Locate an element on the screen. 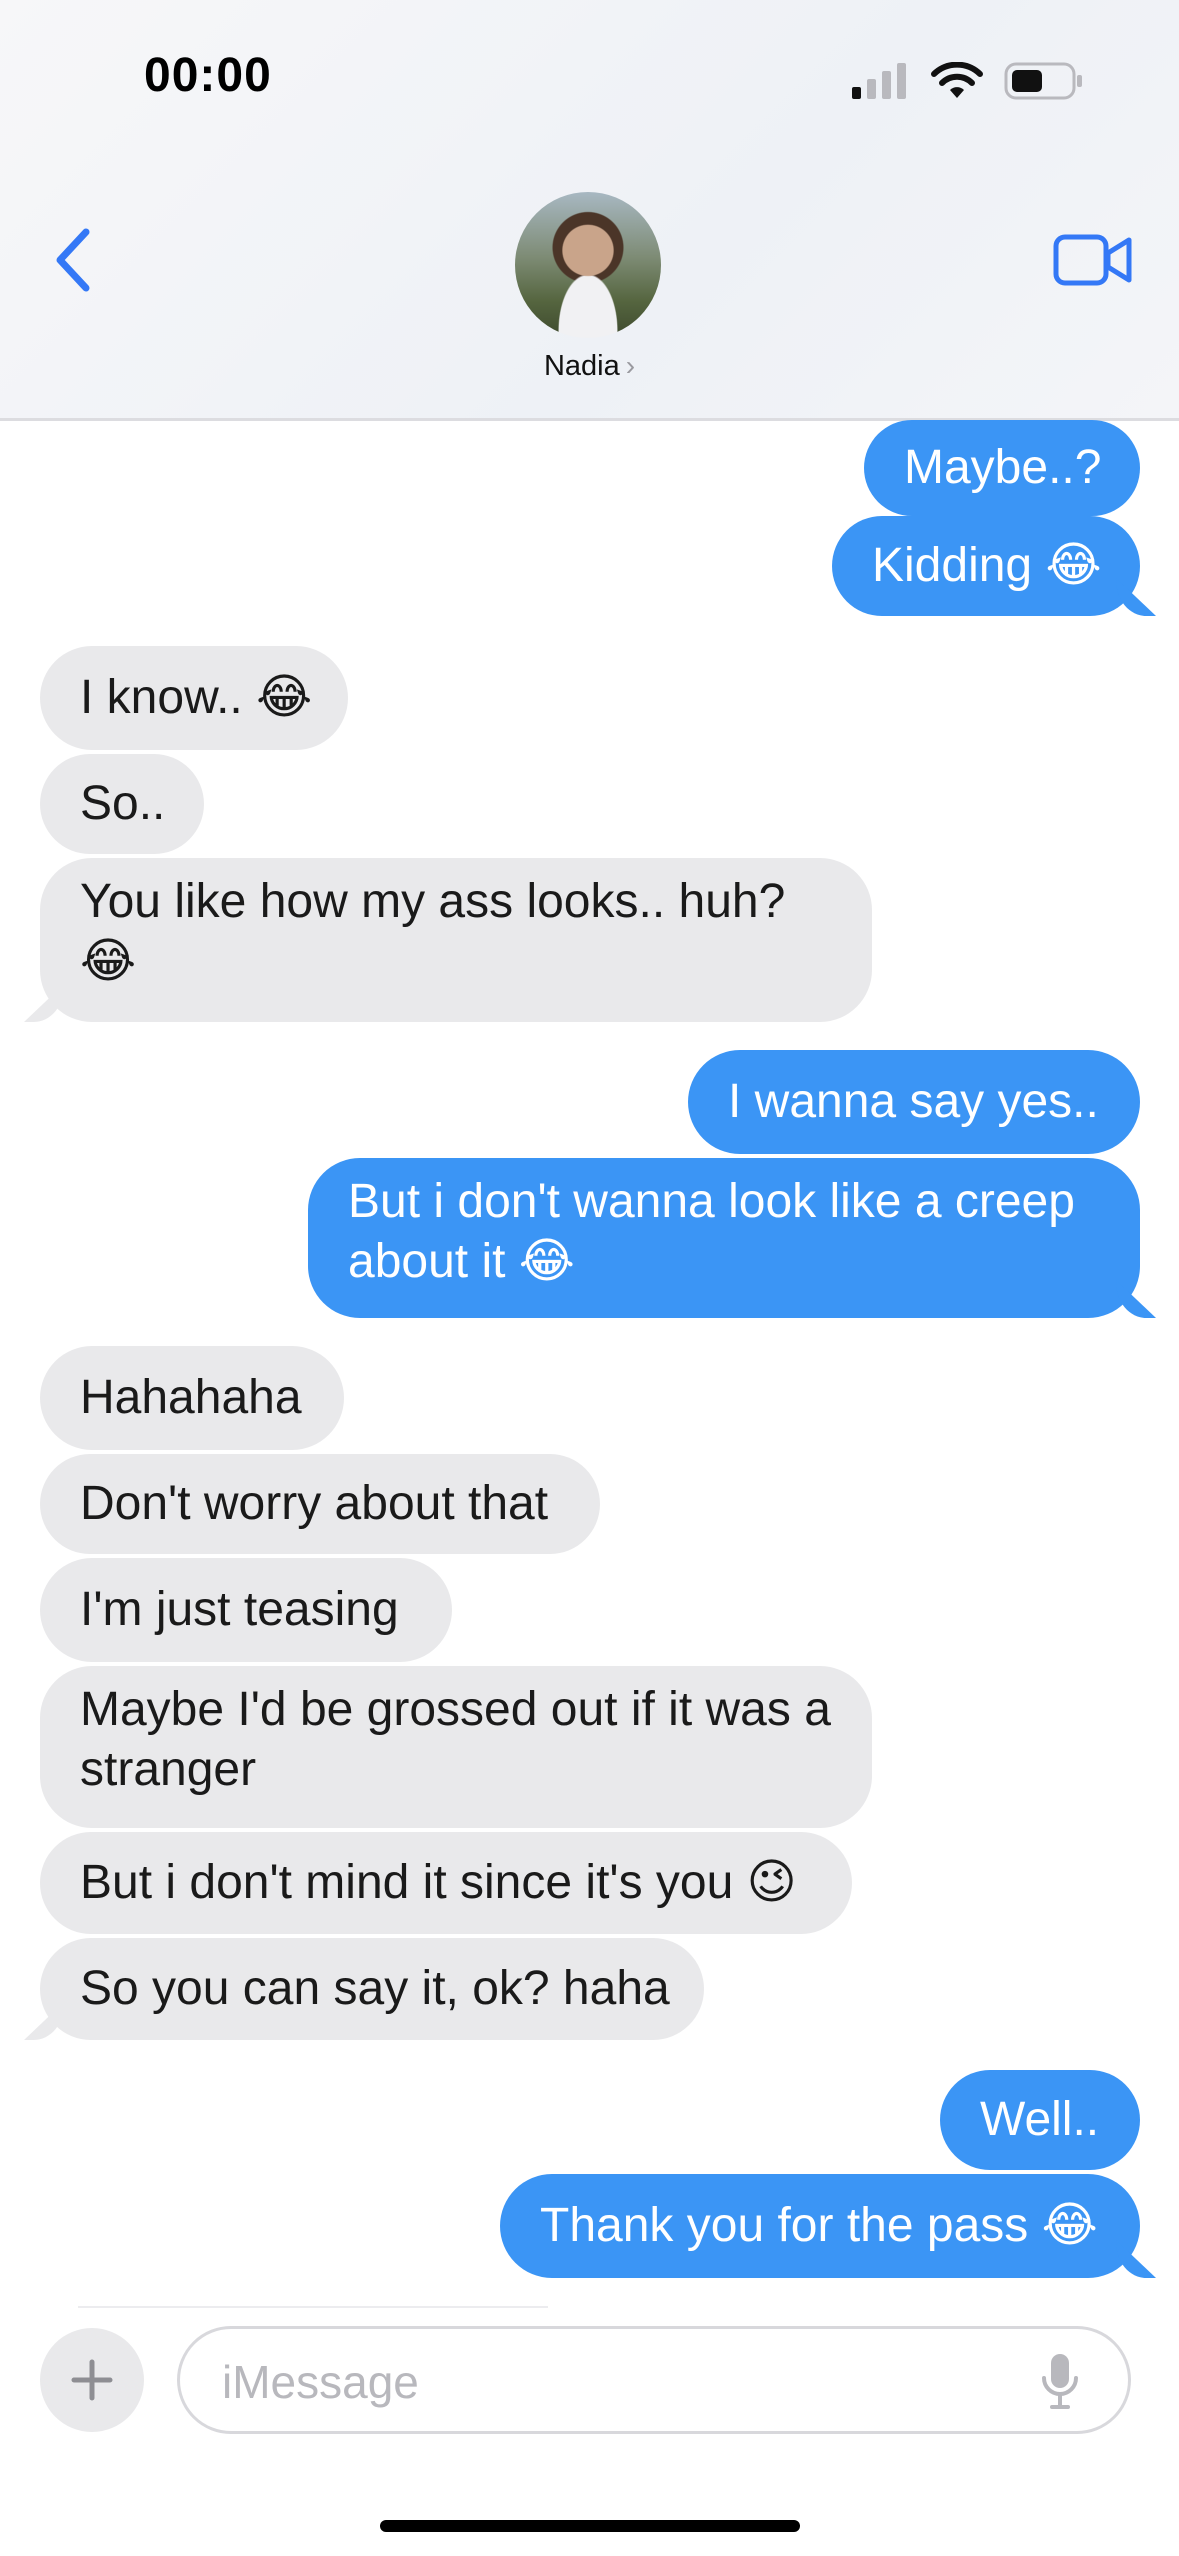  message-bubble-outgoing: Thank you for the pass 😂 is located at coordinates (820, 2226).